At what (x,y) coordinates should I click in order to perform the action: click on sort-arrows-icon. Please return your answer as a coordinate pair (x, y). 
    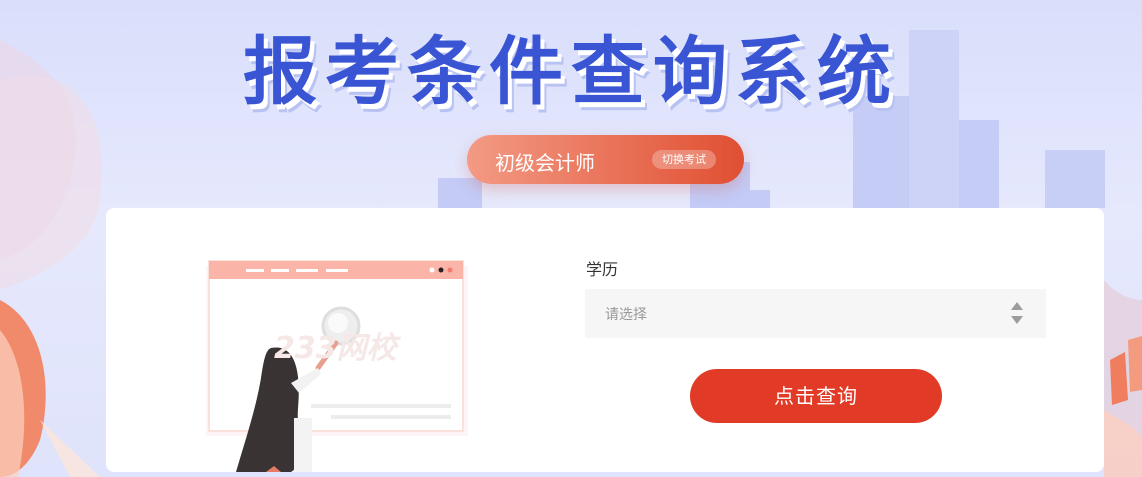
    Looking at the image, I should click on (1017, 313).